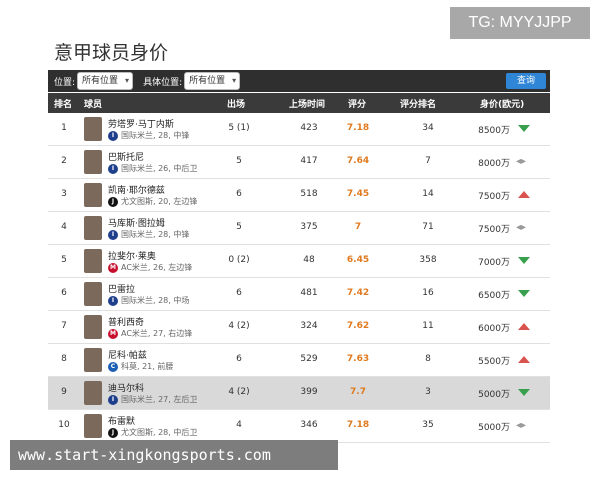 This screenshot has width=600, height=480. What do you see at coordinates (64, 293) in the screenshot?
I see `rank-cell: 6` at bounding box center [64, 293].